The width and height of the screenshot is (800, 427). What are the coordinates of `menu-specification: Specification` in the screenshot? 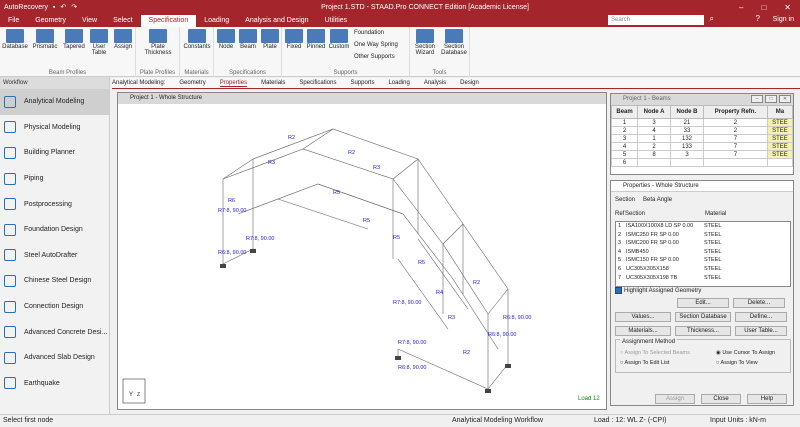 It's located at (168, 21).